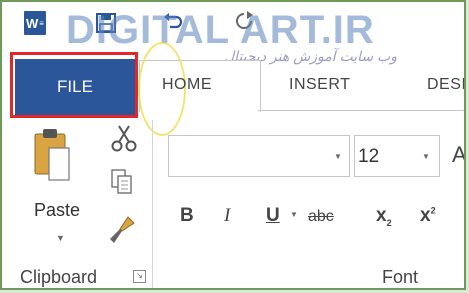 The image size is (469, 293). Describe the element at coordinates (227, 216) in the screenshot. I see `italic-button: I` at that location.